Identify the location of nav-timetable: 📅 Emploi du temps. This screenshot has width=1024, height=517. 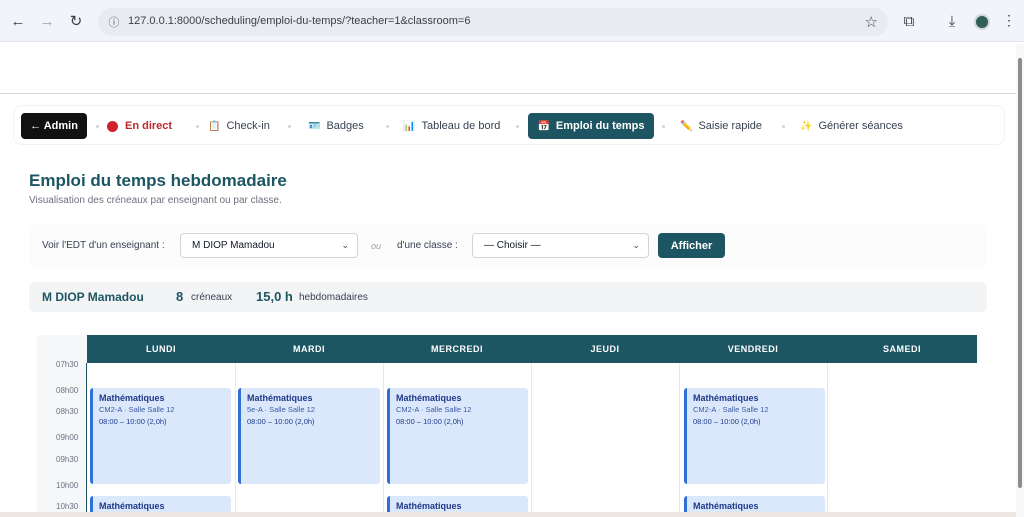
(591, 126).